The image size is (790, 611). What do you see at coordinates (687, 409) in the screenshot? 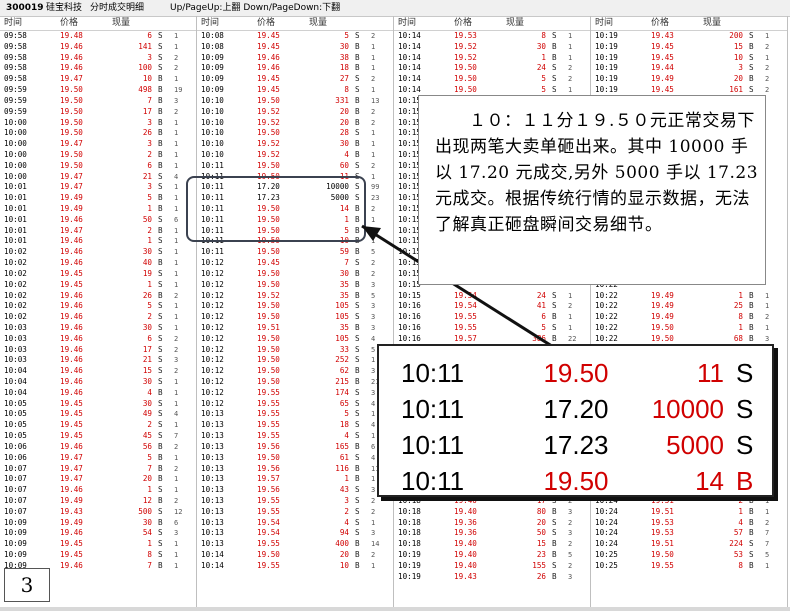
I see `zoom-volume: 10000` at bounding box center [687, 409].